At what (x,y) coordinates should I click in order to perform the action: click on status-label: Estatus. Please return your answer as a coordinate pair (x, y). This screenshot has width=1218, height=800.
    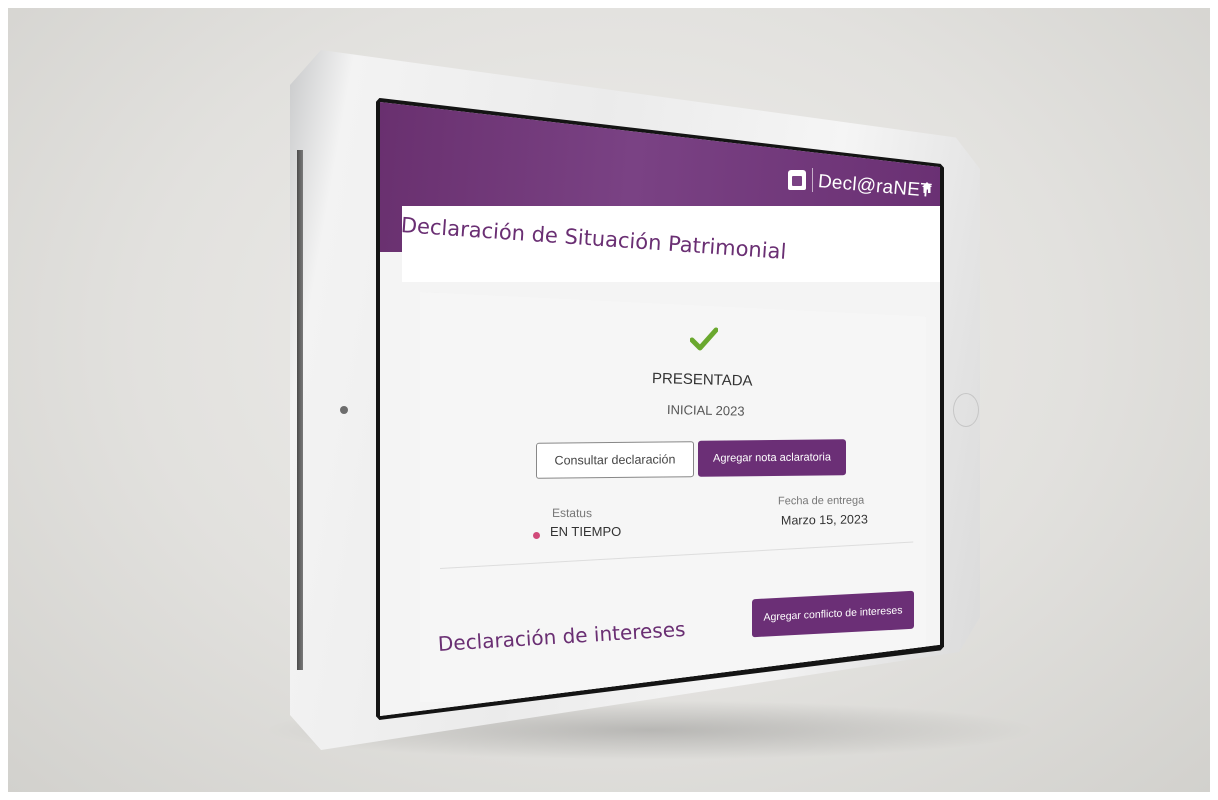
    Looking at the image, I should click on (572, 513).